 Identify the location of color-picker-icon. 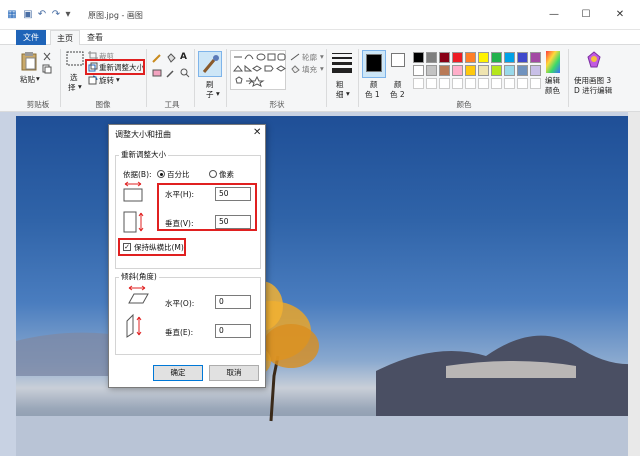
(171, 73).